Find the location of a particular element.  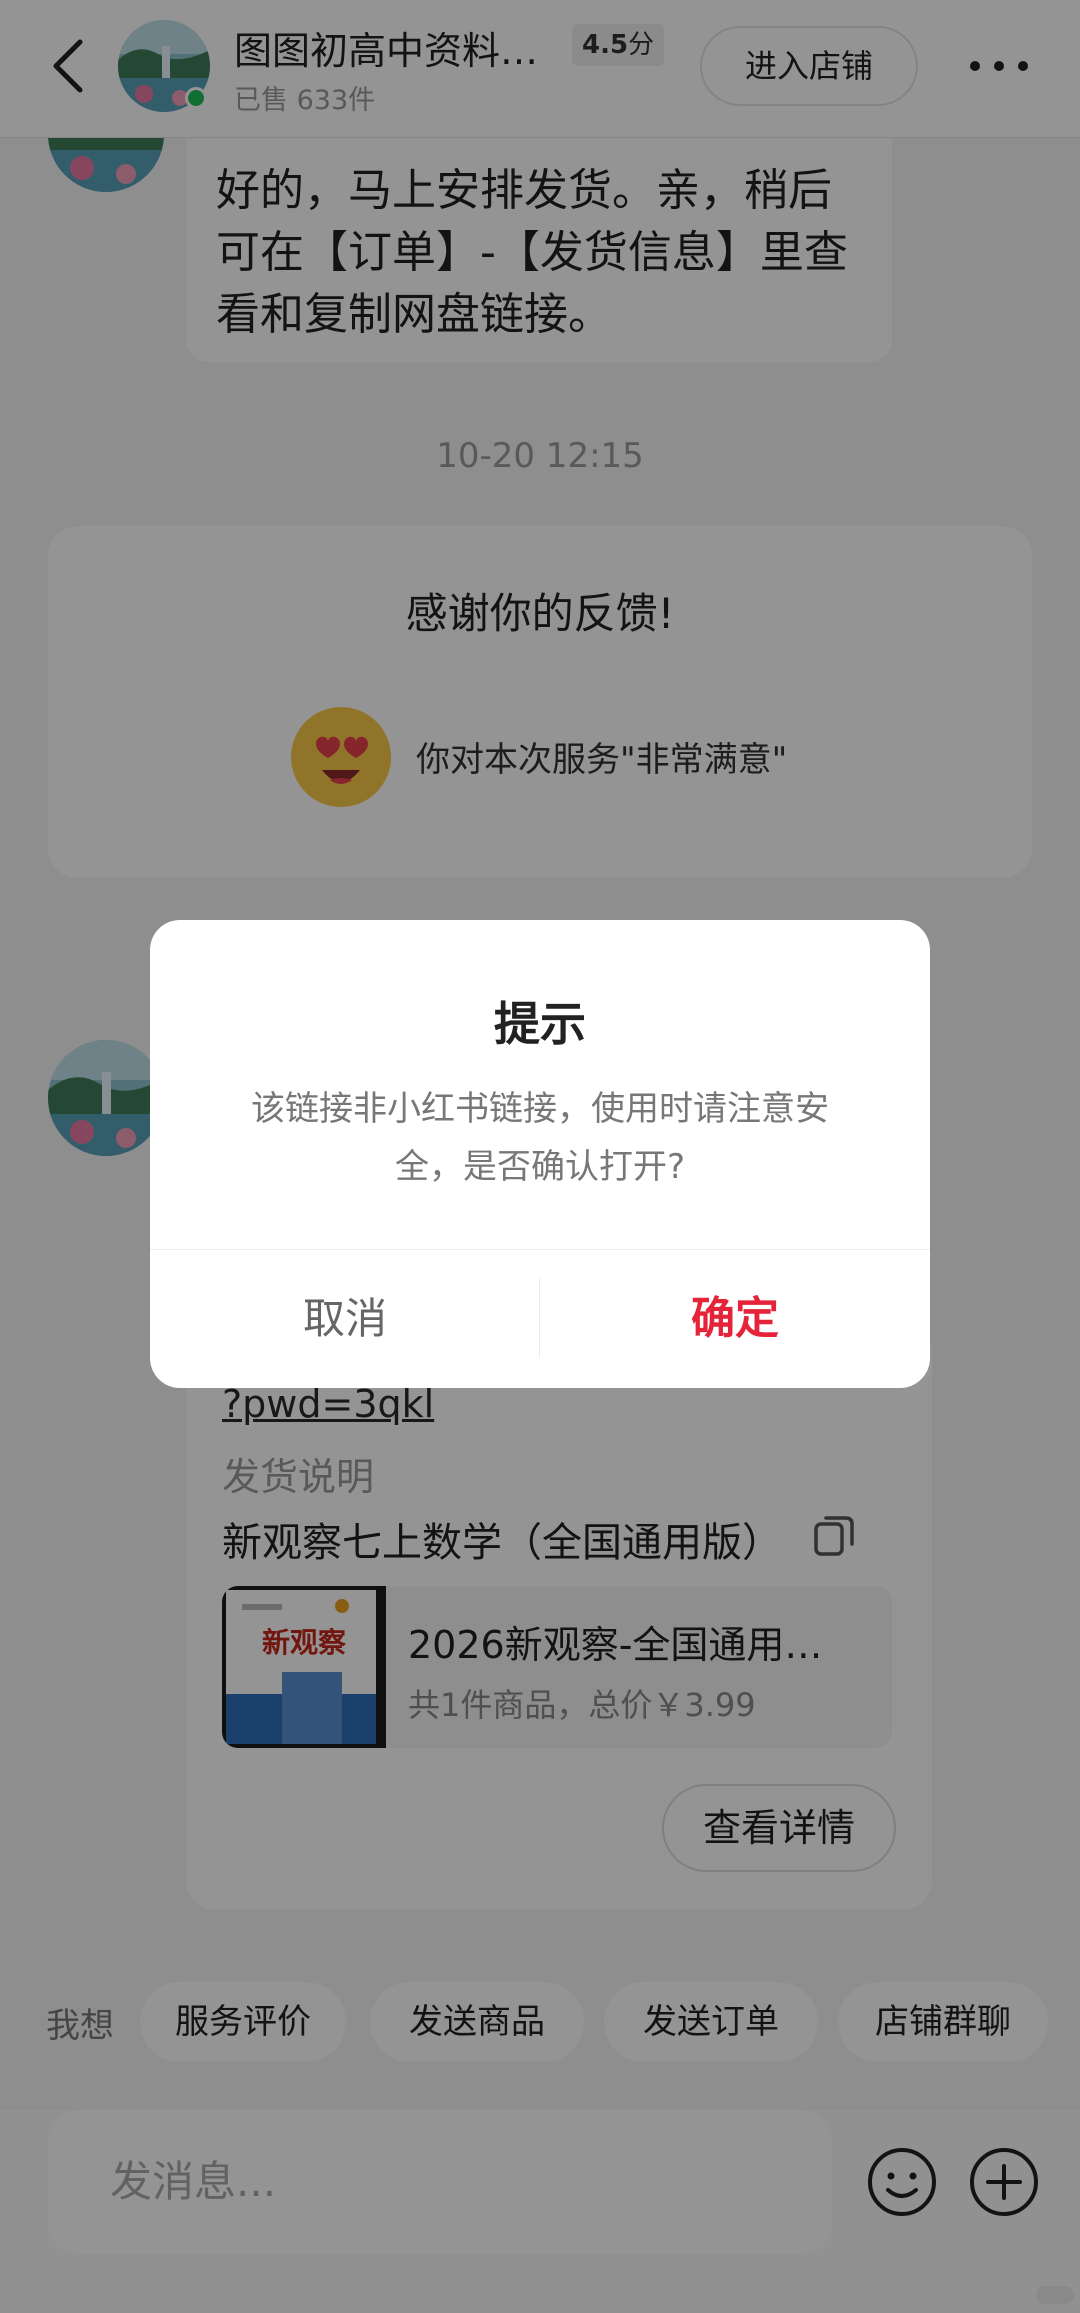

external-link-dialog: 提示 该链接非小红书链接，使用时请注意安全，是否确认打开? 取消 确定 is located at coordinates (540, 1154).